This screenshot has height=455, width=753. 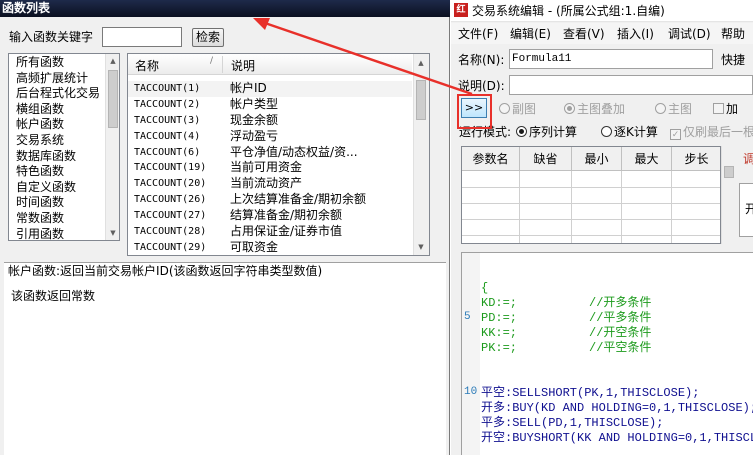 I want to click on option-add: 加, so click(x=725, y=109).